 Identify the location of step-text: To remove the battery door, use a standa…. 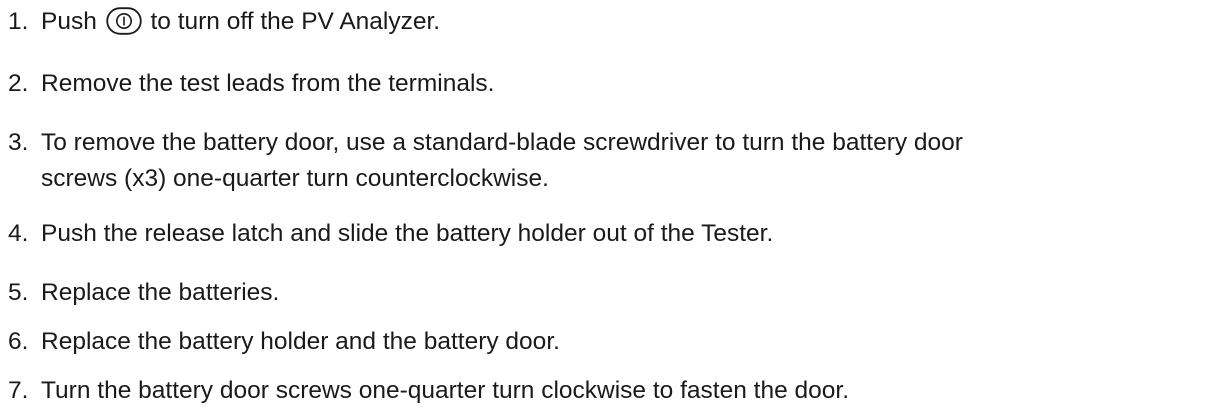
(502, 161).